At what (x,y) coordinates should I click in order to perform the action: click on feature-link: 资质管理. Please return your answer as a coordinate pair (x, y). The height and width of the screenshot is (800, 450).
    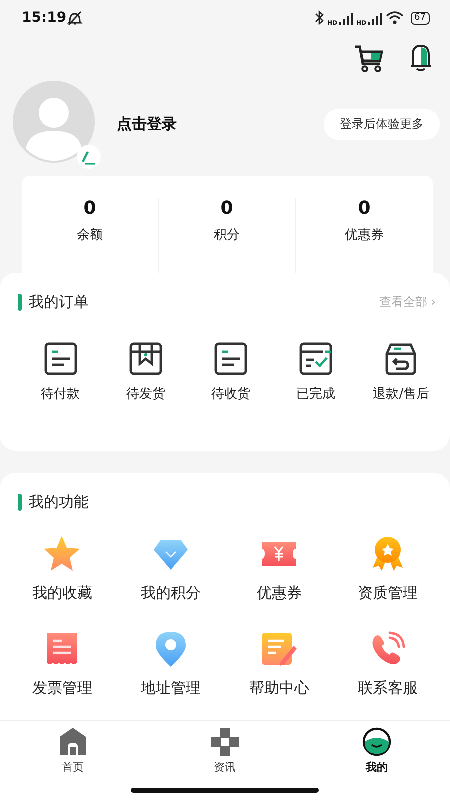
    Looking at the image, I should click on (388, 593).